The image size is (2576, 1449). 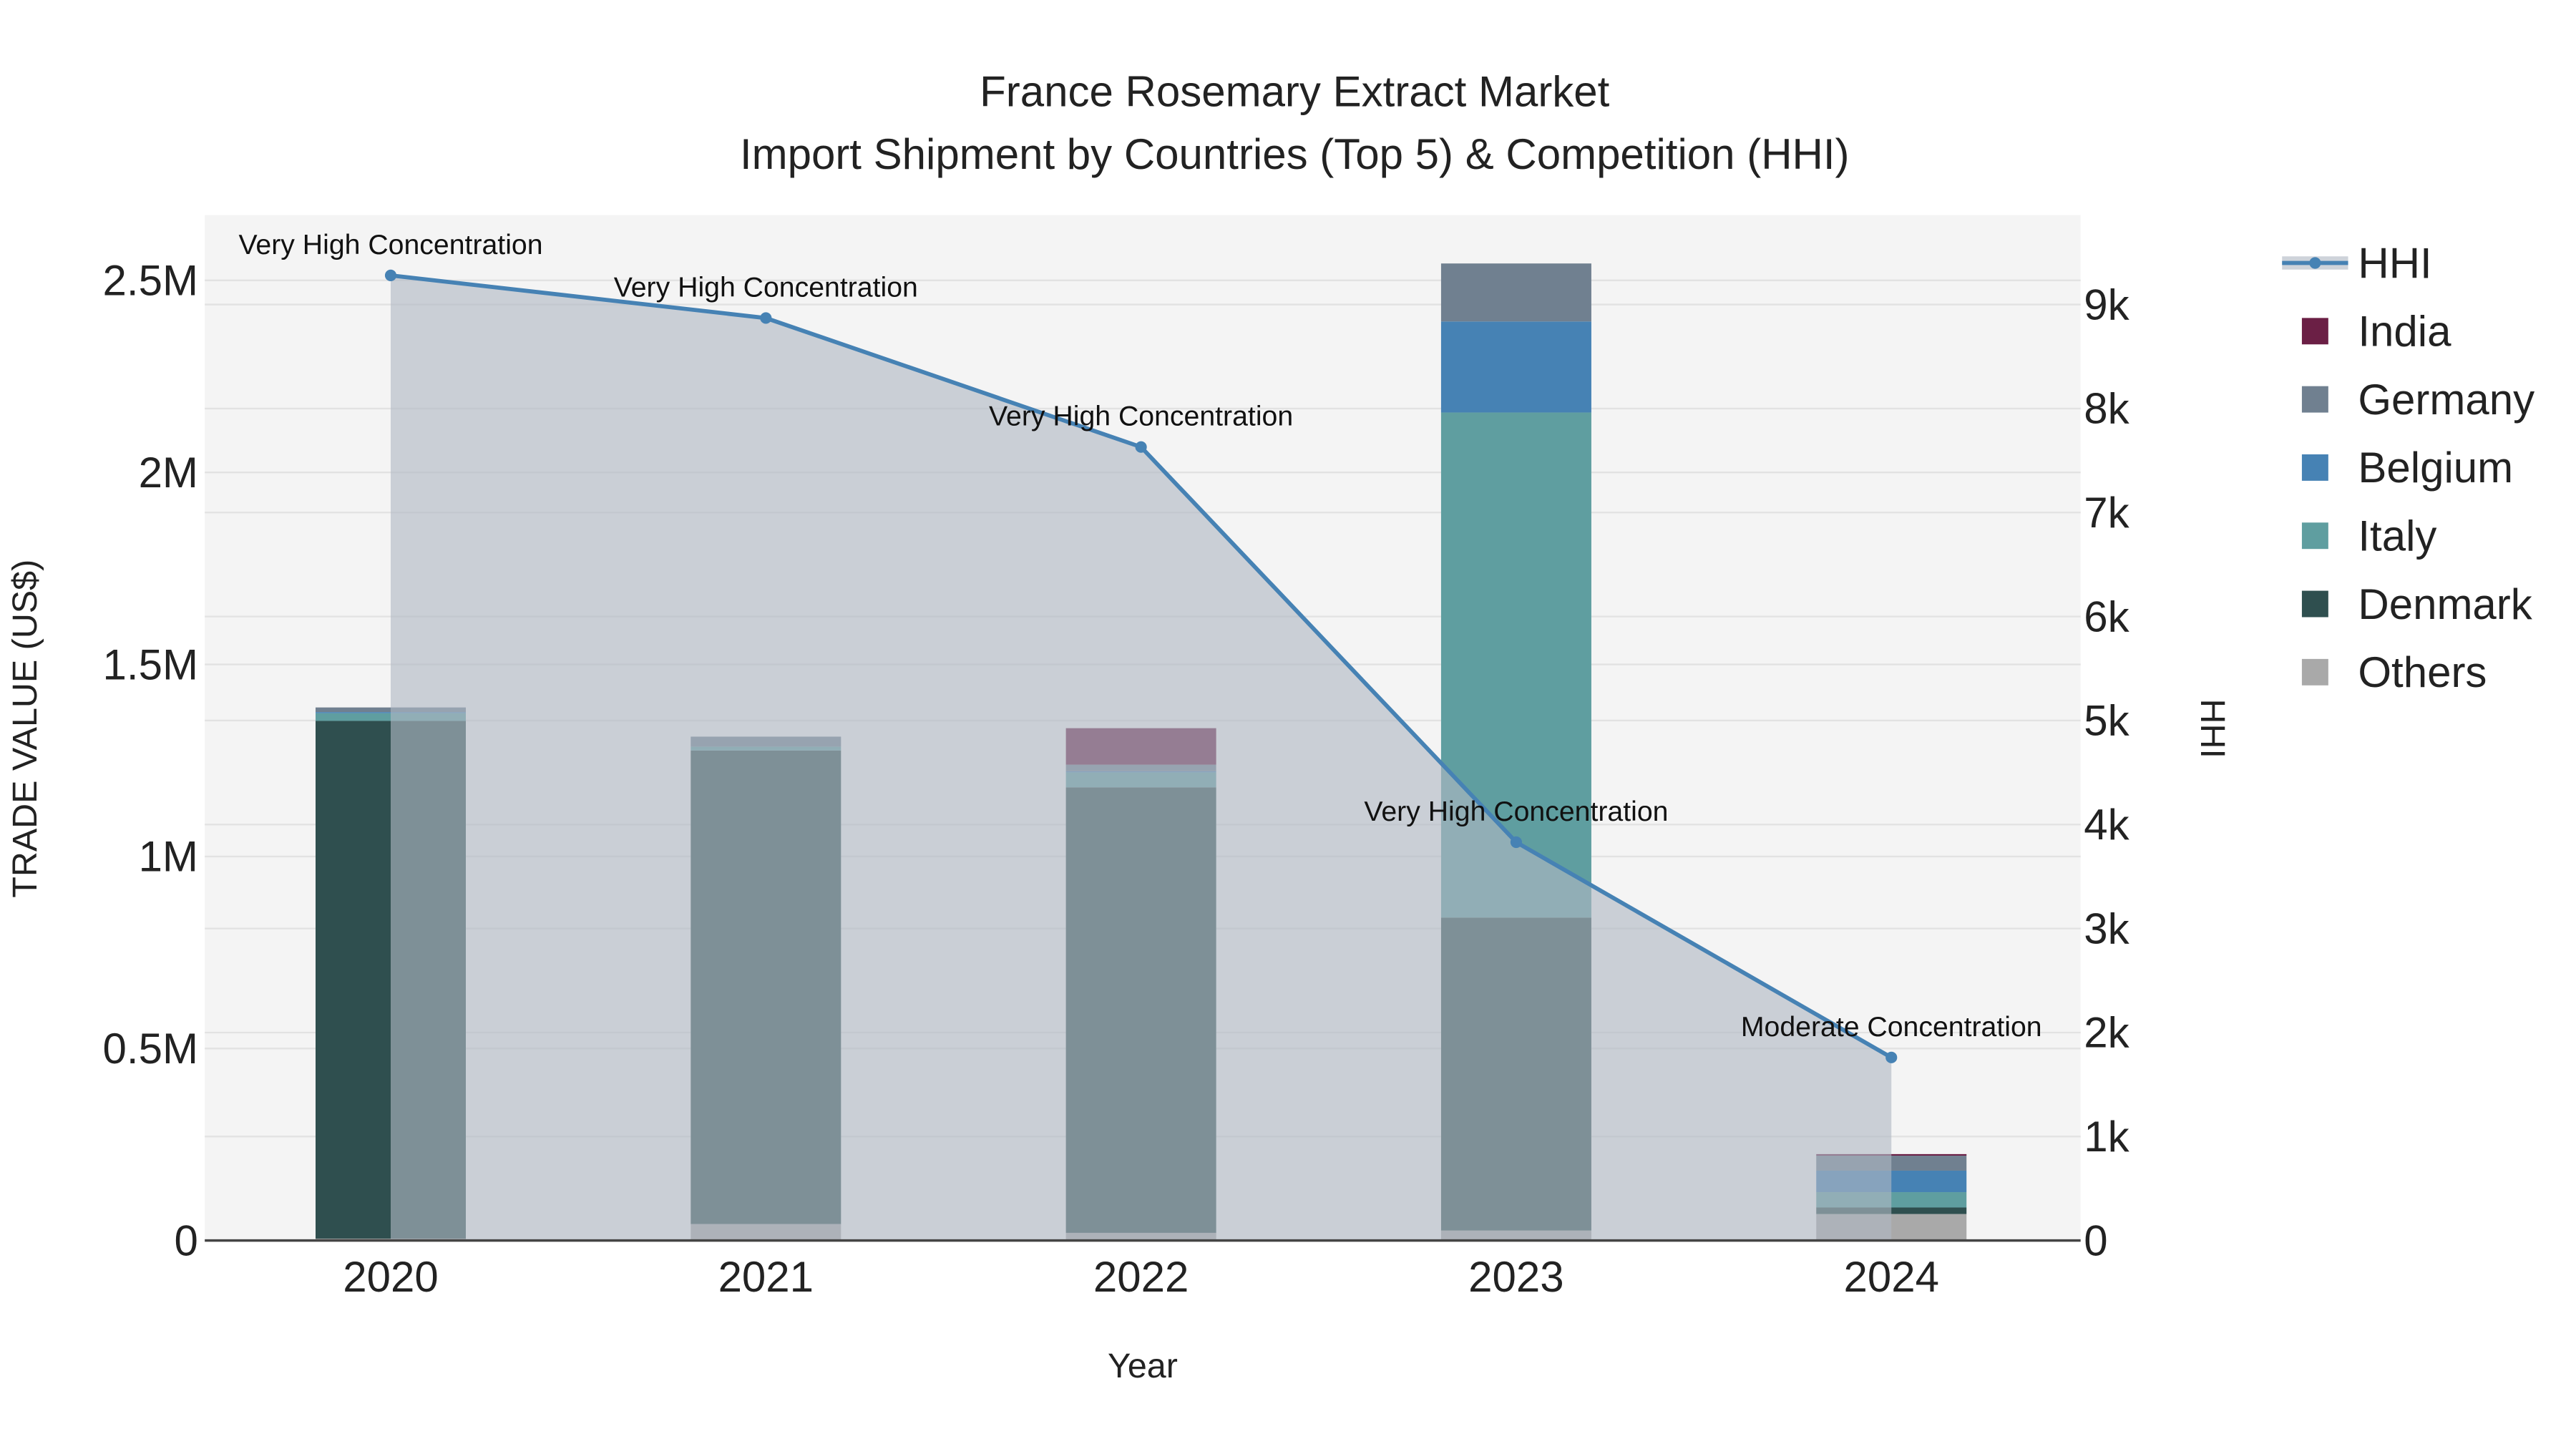 What do you see at coordinates (1143, 1366) in the screenshot?
I see `x-axis-label: Year` at bounding box center [1143, 1366].